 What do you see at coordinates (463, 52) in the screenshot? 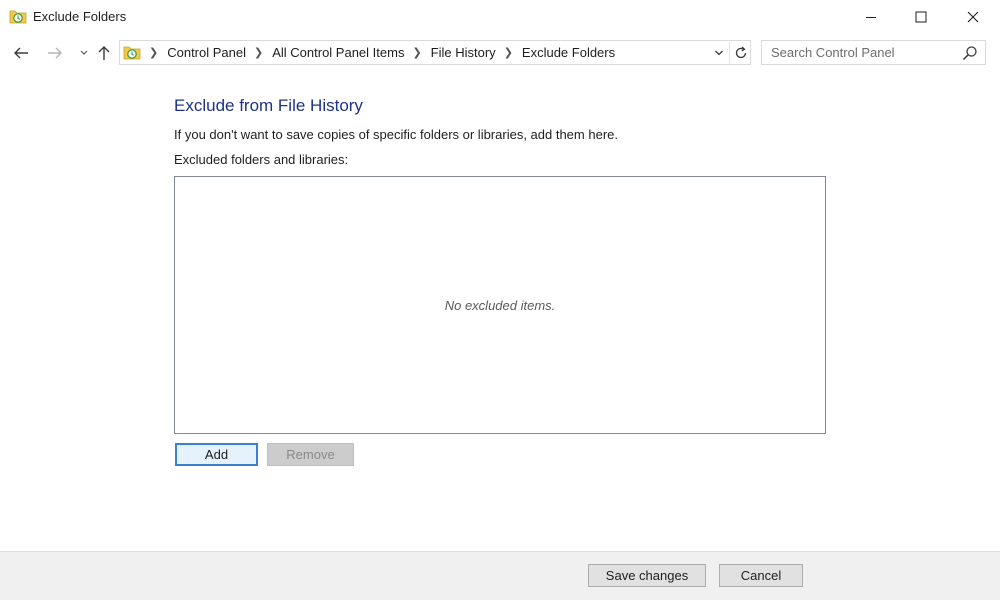
I see `breadcrumb-file-history: File History` at bounding box center [463, 52].